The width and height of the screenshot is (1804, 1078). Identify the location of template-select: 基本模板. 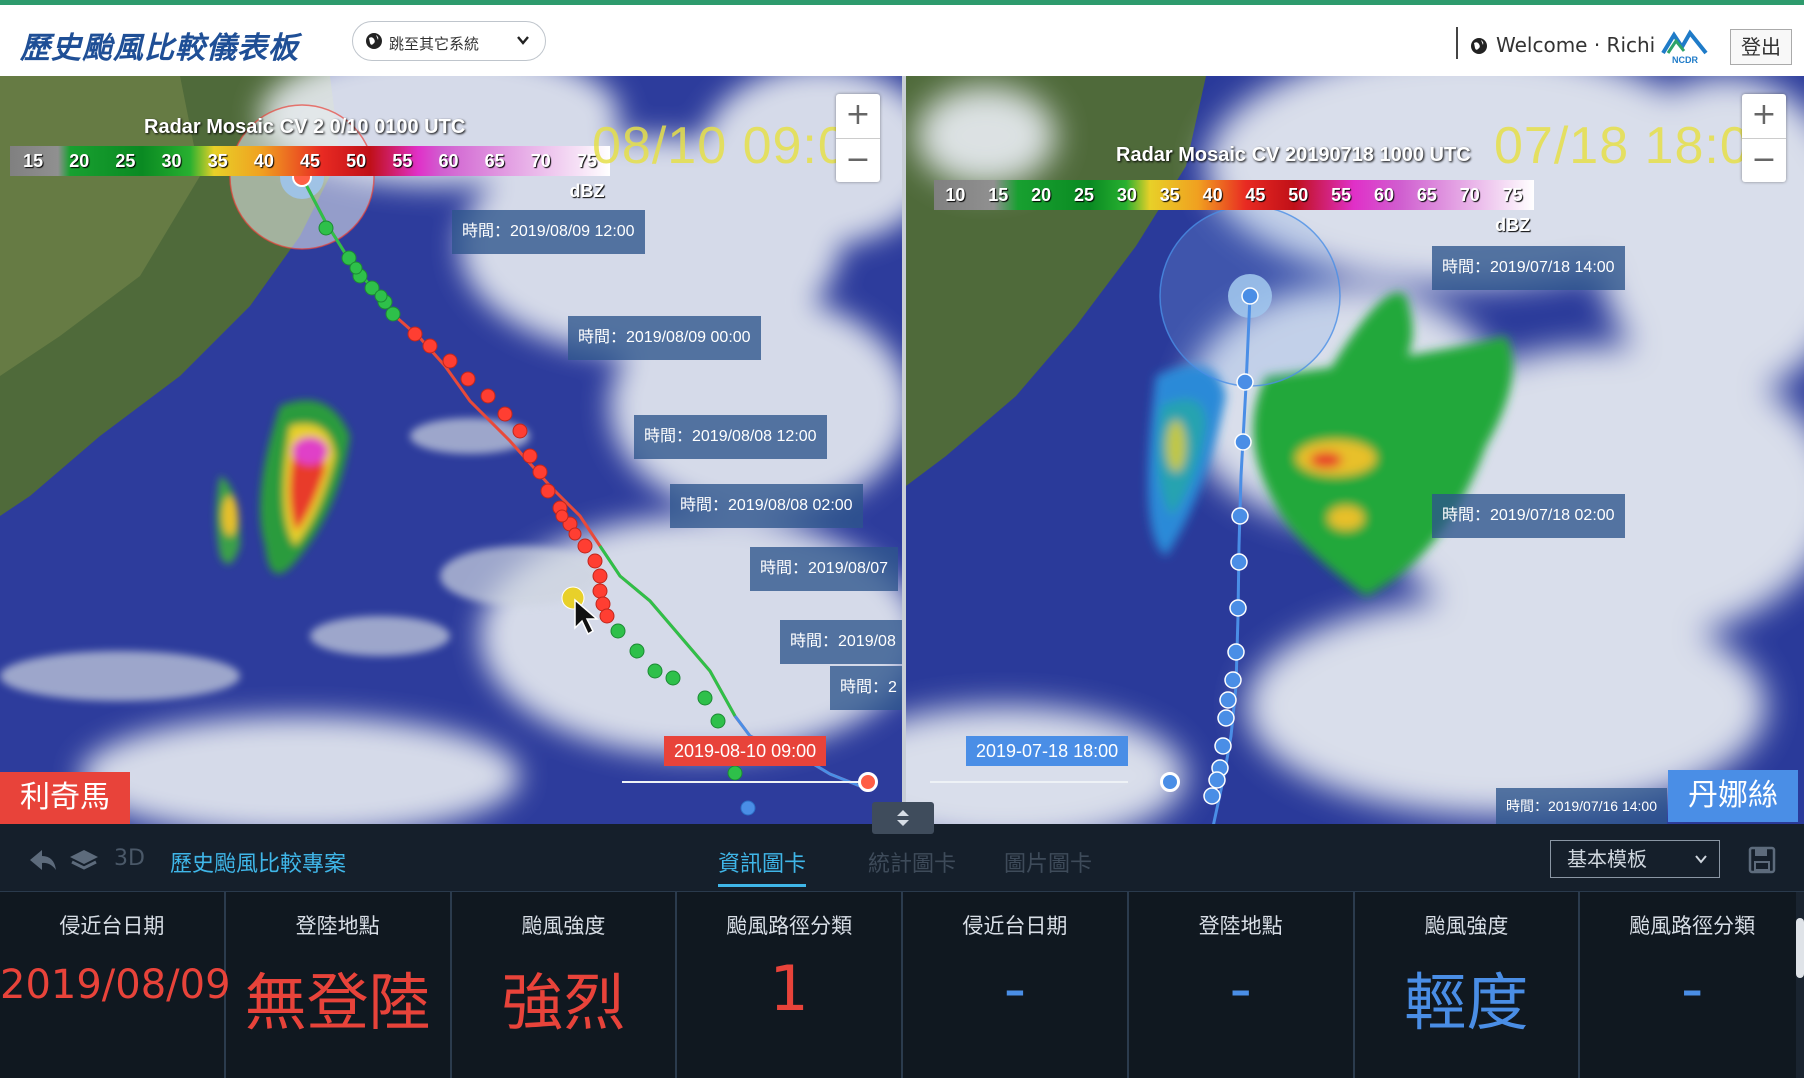
(1635, 859).